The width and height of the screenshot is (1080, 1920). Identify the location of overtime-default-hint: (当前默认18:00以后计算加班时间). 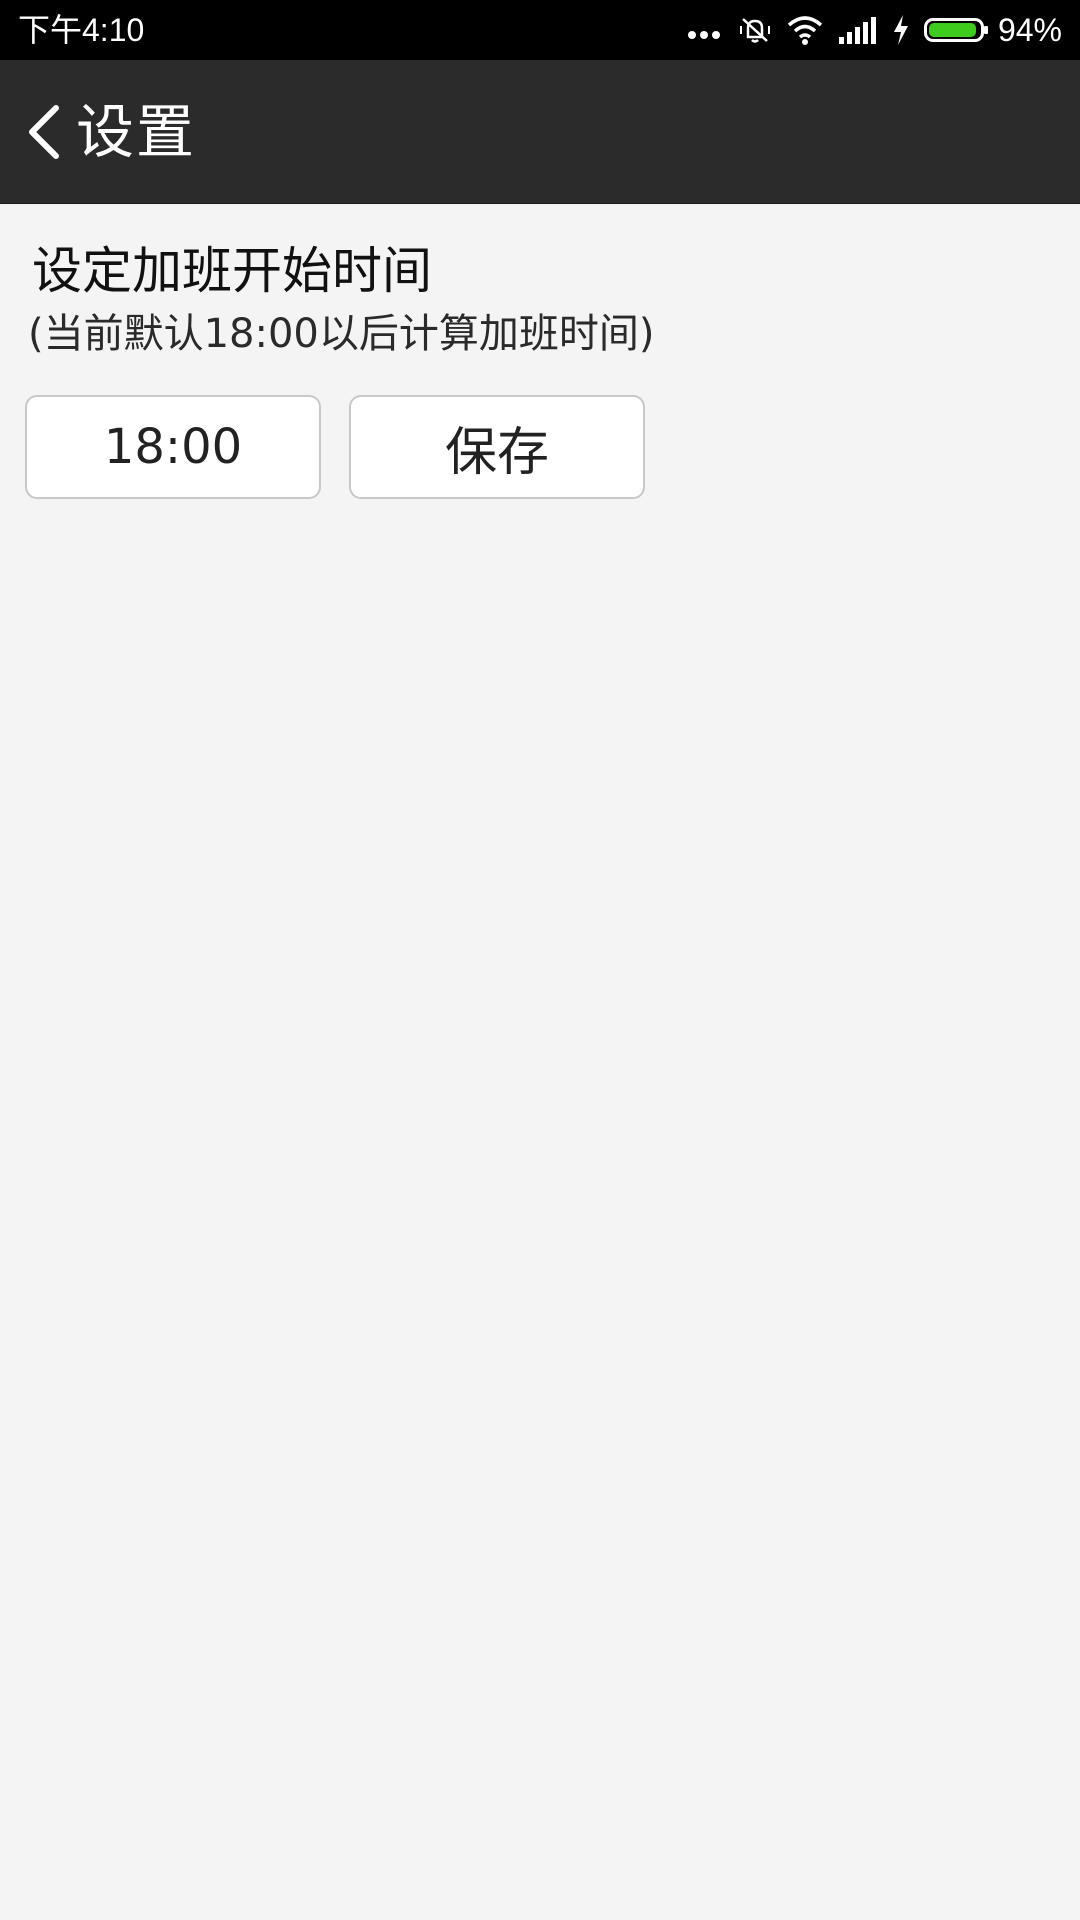
(341, 334).